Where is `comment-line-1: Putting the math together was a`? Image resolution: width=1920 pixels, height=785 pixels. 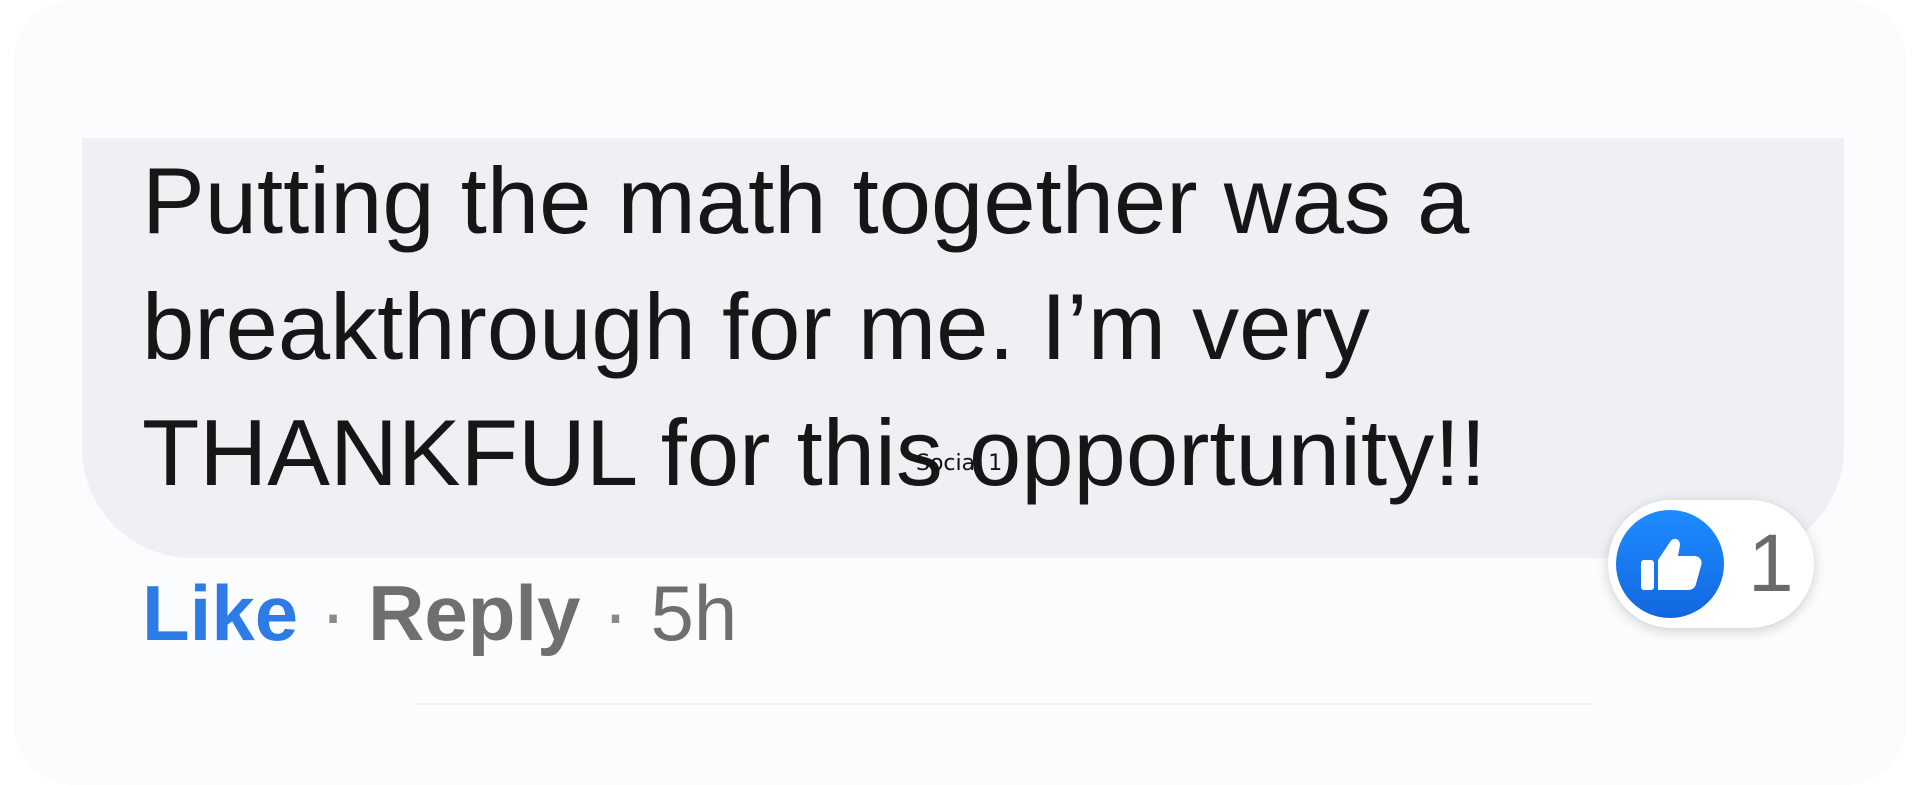
comment-line-1: Putting the math together was a is located at coordinates (806, 200).